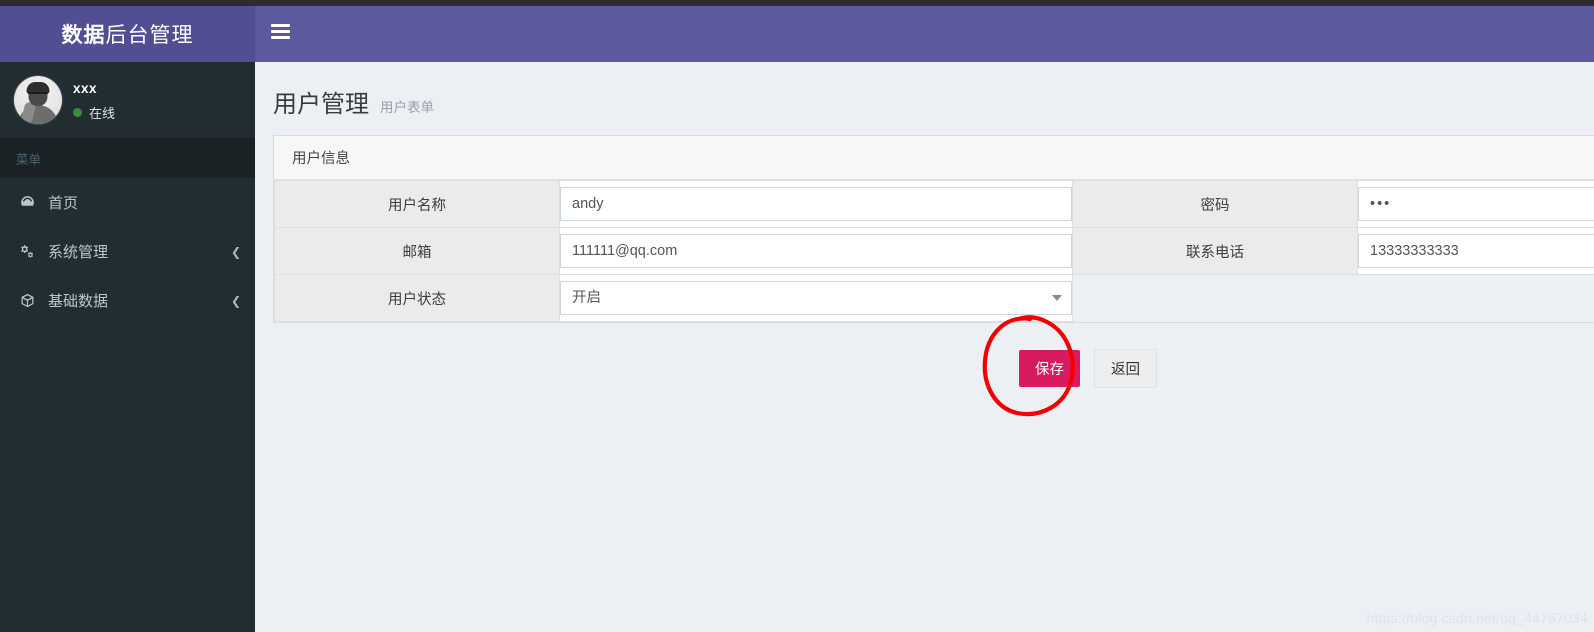 Image resolution: width=1594 pixels, height=632 pixels. I want to click on user-status-select: 开启 关闭, so click(816, 298).